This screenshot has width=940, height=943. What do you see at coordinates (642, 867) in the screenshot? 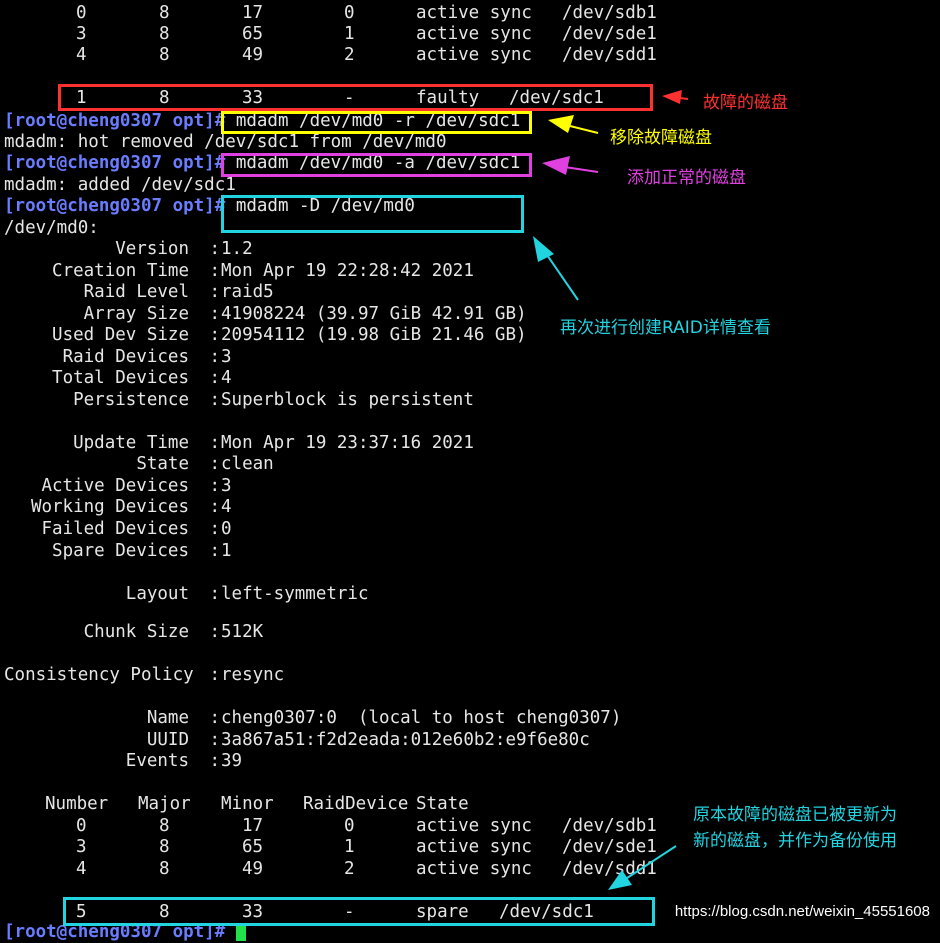
I see `arrow-to-spare-icon` at bounding box center [642, 867].